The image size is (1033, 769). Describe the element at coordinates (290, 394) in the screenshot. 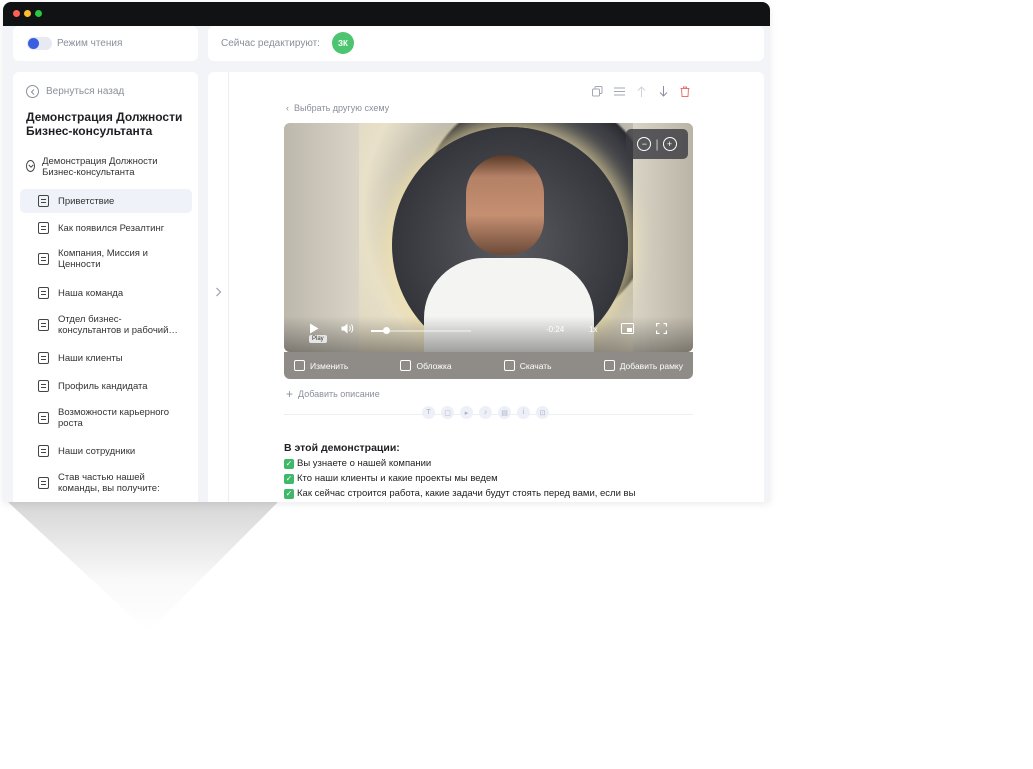

I see `plus-icon: +` at that location.